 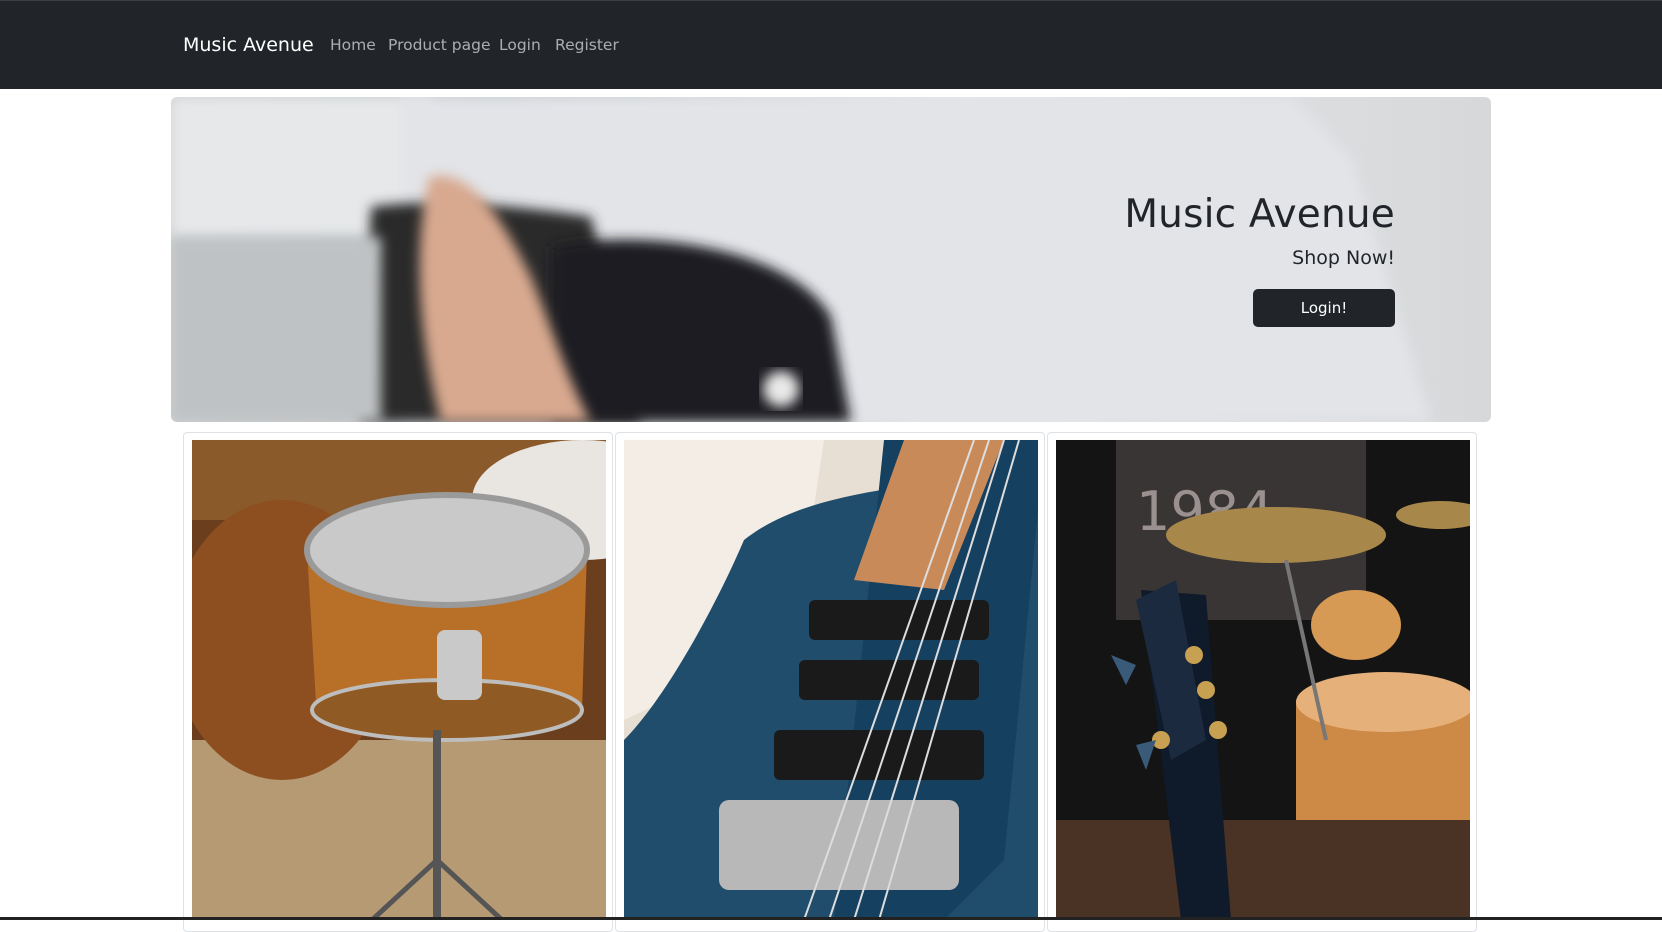 What do you see at coordinates (439, 45) in the screenshot?
I see `nav-link-product-page: Product page` at bounding box center [439, 45].